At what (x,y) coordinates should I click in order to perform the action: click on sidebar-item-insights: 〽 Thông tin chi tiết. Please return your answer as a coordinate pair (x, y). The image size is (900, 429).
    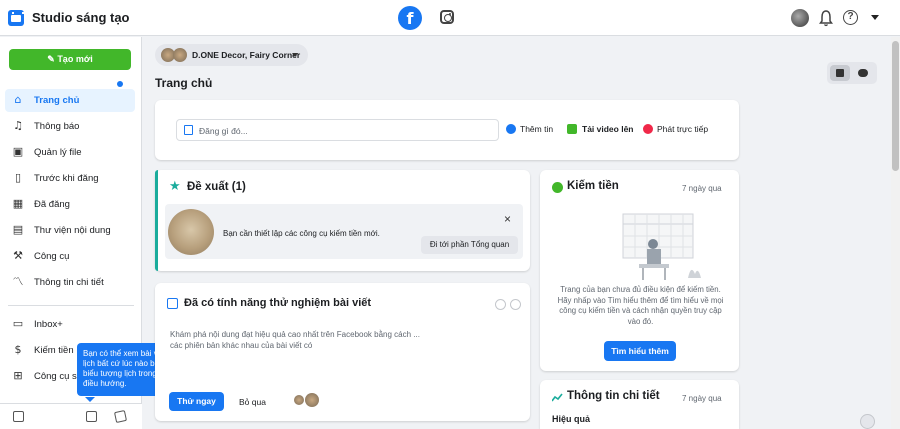
    Looking at the image, I should click on (70, 282).